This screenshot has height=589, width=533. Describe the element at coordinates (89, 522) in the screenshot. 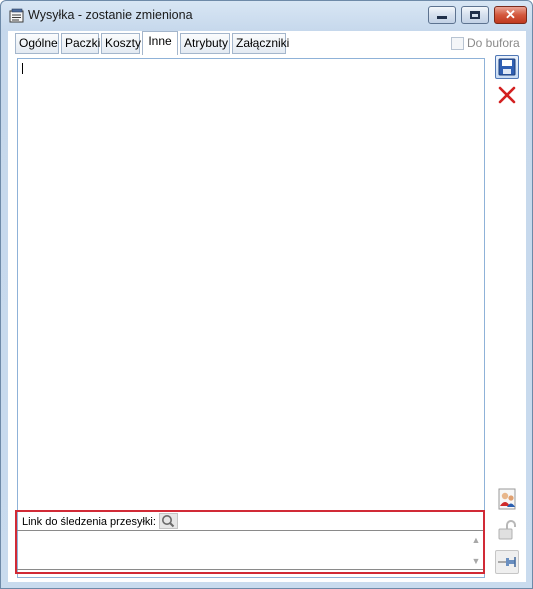

I see `tracking-link-label: Link do śledzenia przesyłki:` at that location.